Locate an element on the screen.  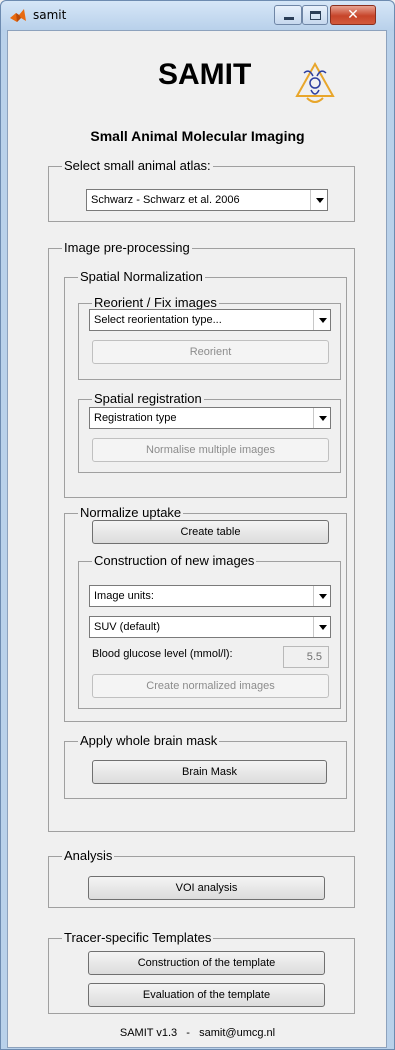
construction-new-images-legend: Construction of new images is located at coordinates (174, 560).